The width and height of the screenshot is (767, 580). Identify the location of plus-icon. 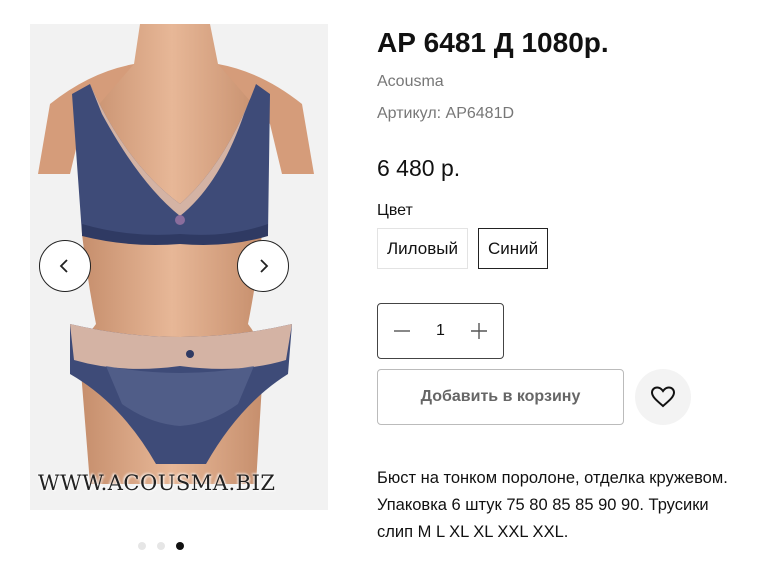
(479, 331).